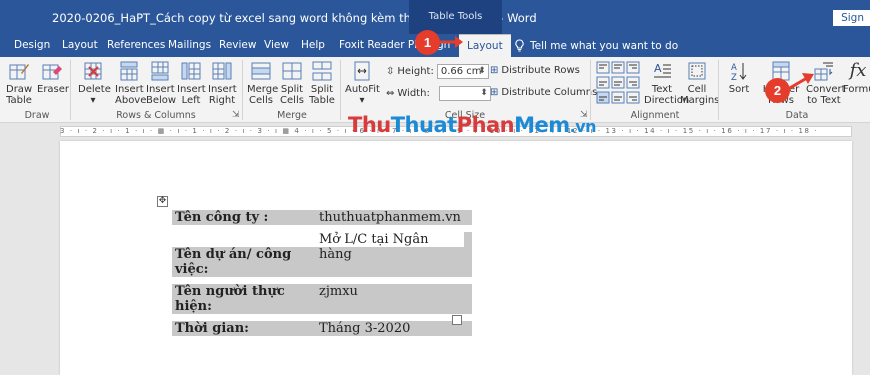  What do you see at coordinates (485, 45) in the screenshot?
I see `tab-table-layout: Layout` at bounding box center [485, 45].